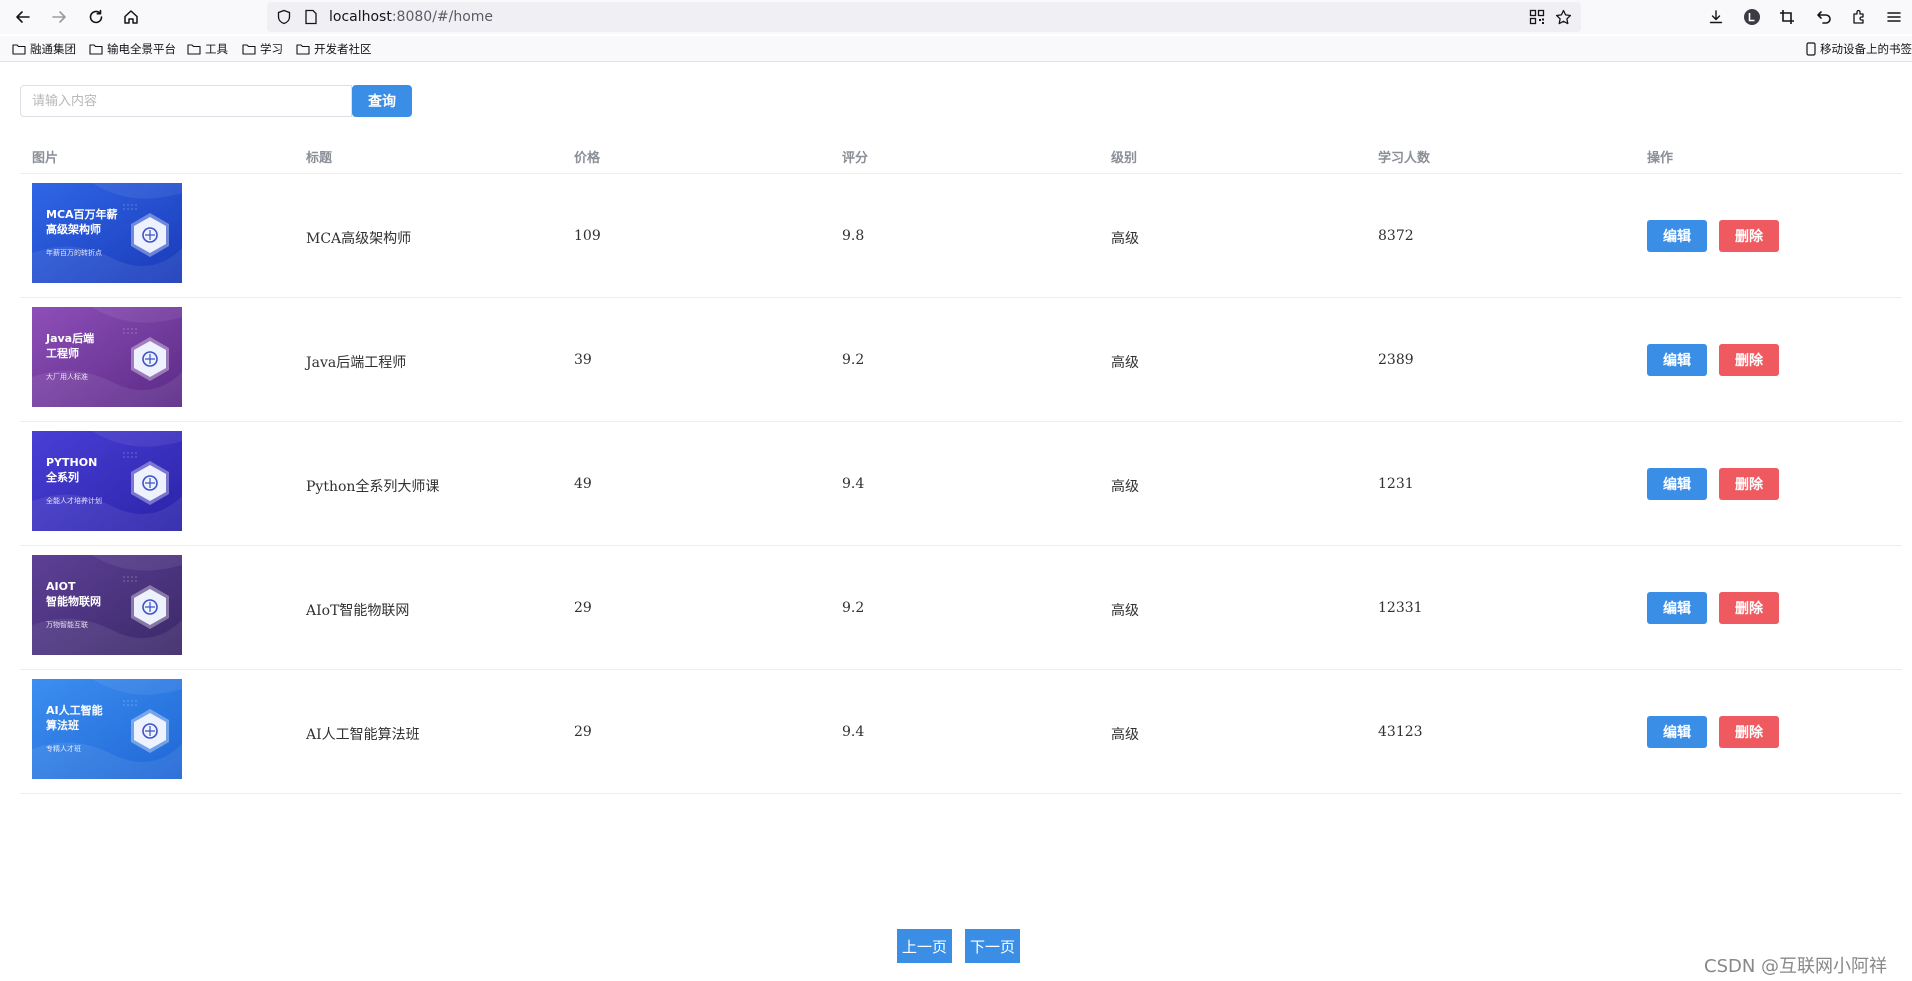 Image resolution: width=1912 pixels, height=981 pixels. Describe the element at coordinates (107, 481) in the screenshot. I see `course-thumbnail-python-icon: PYTHON 全系列 全能人才培养计划` at that location.